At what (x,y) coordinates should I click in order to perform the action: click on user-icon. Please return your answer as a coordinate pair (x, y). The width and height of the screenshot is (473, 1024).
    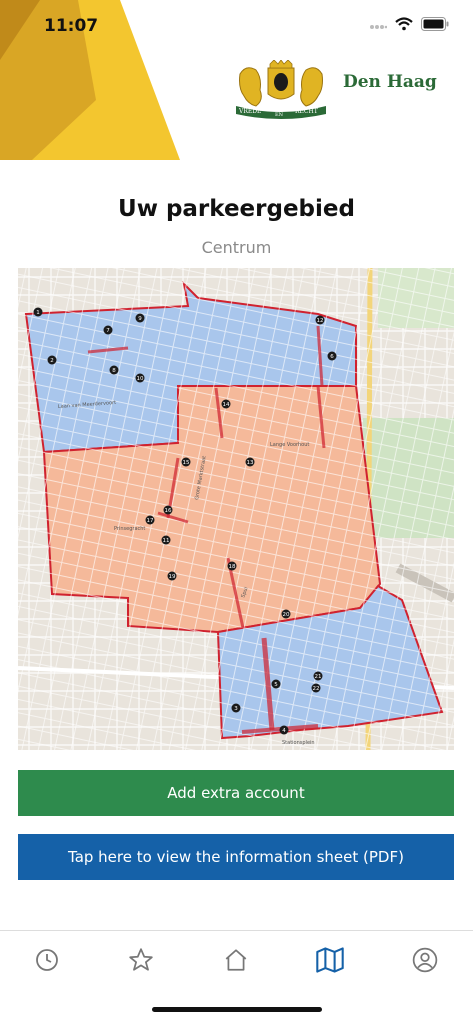
    Looking at the image, I should click on (425, 960).